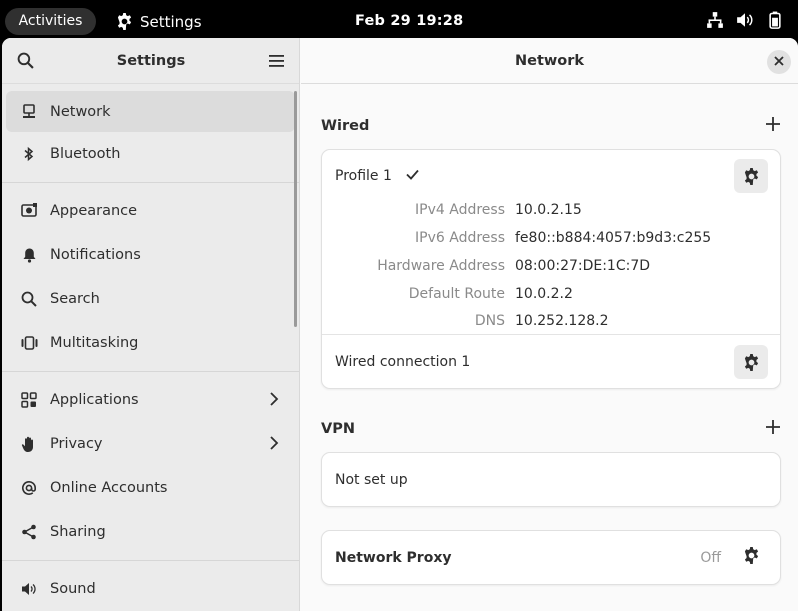 Image resolution: width=798 pixels, height=611 pixels. Describe the element at coordinates (75, 299) in the screenshot. I see `sidebar-item-label: Search` at that location.